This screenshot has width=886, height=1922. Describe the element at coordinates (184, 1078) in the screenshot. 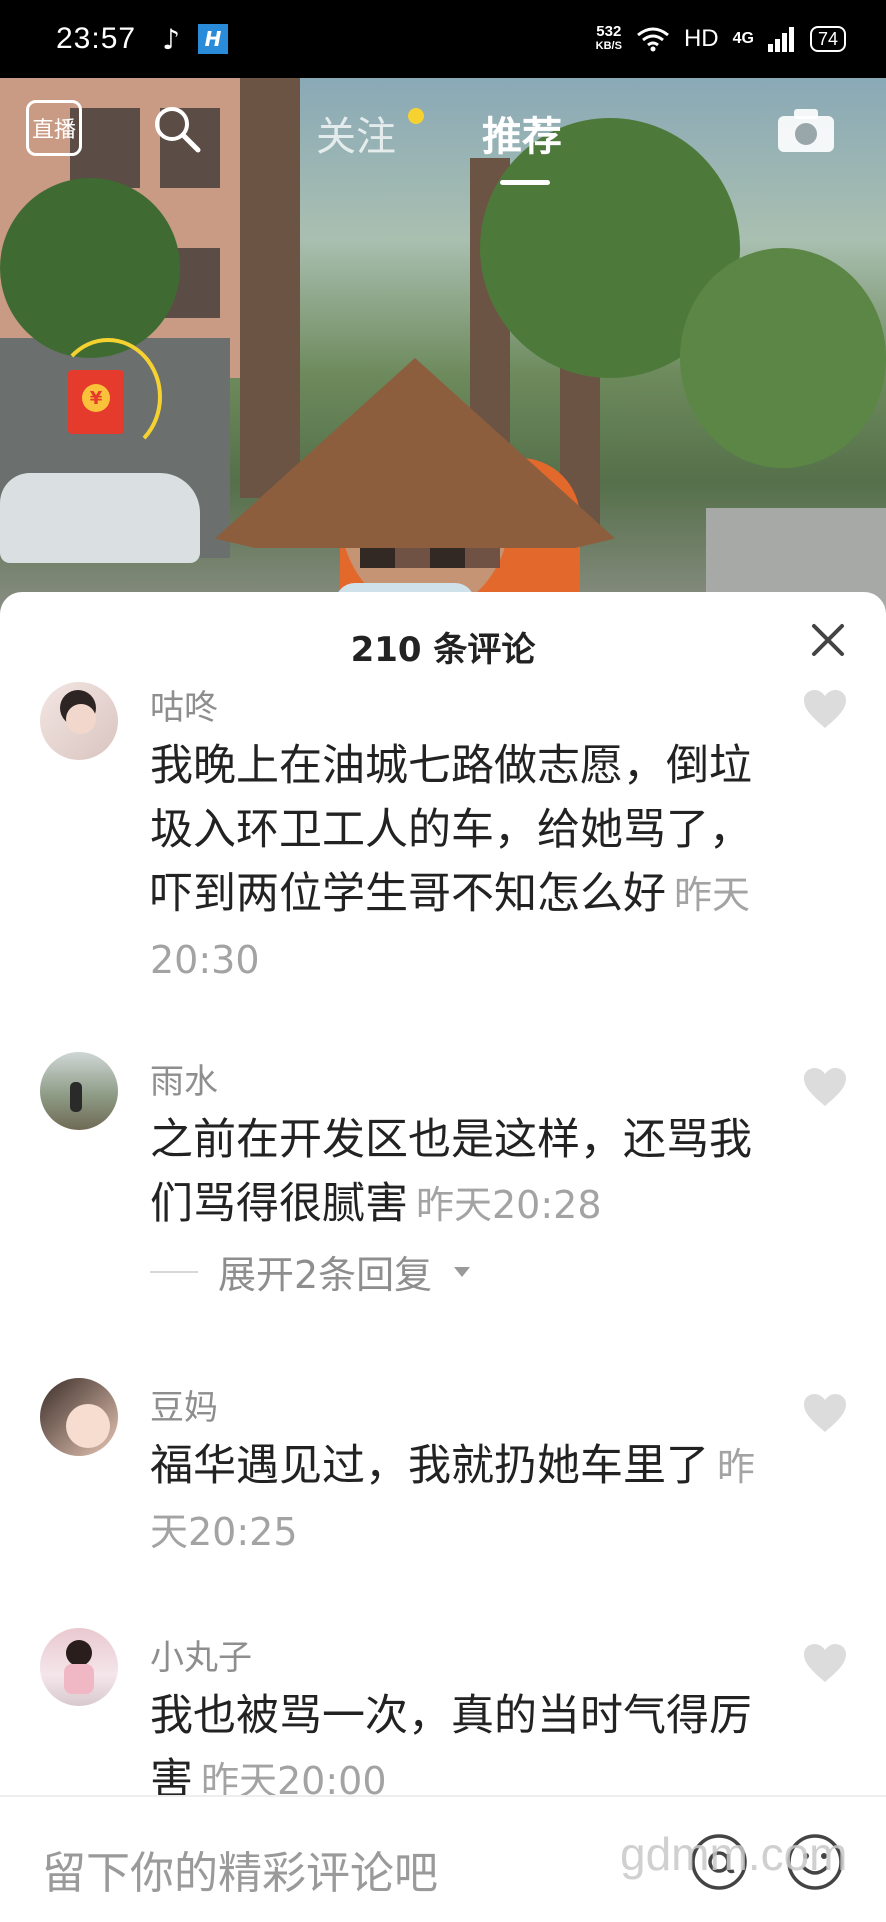

I see `comment-username: 雨水` at that location.